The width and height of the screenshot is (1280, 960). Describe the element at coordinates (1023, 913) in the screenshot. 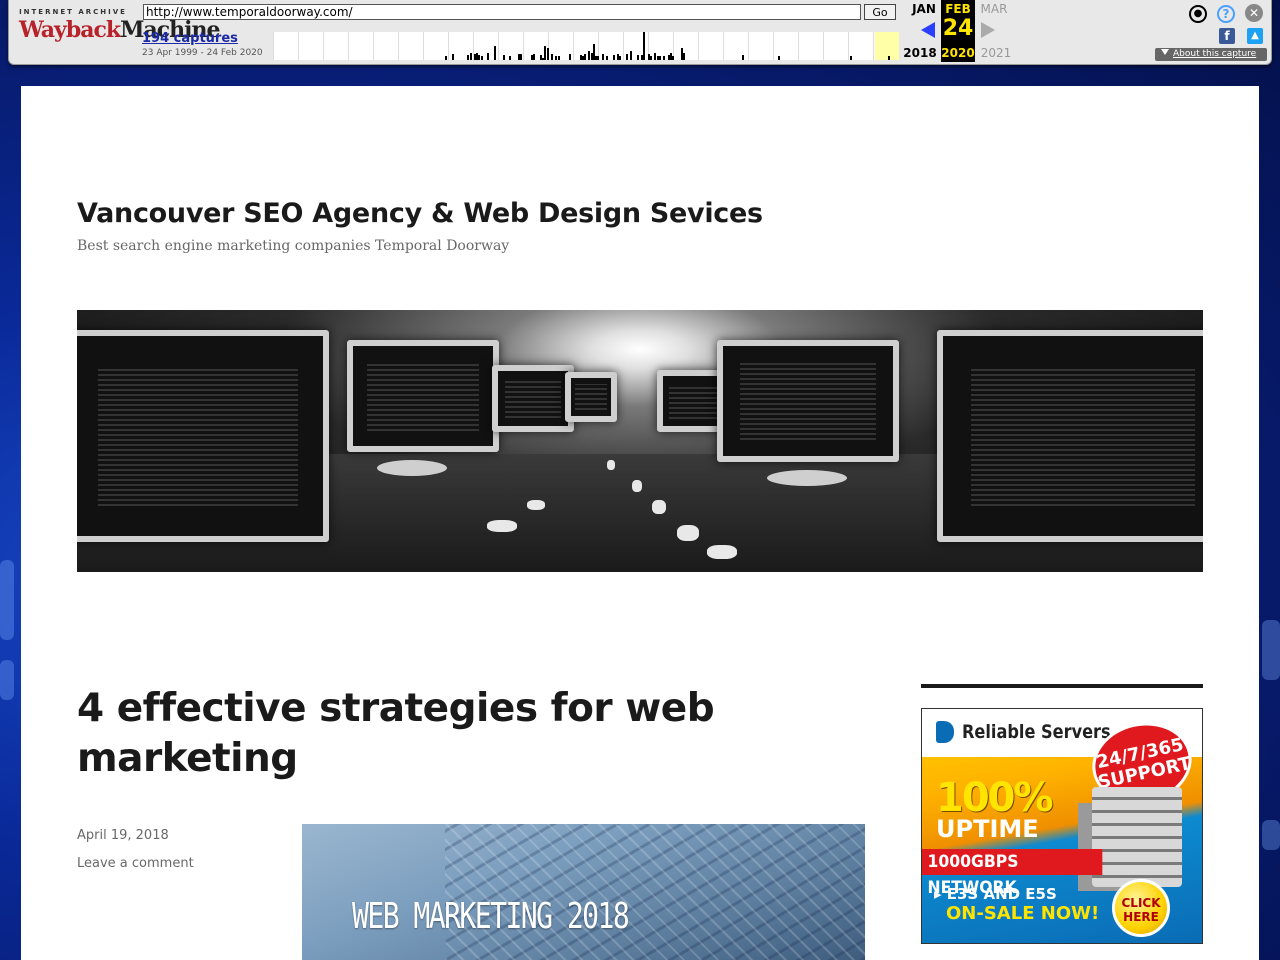

I see `ad-sale-line2: ON-SALE NOW!` at that location.